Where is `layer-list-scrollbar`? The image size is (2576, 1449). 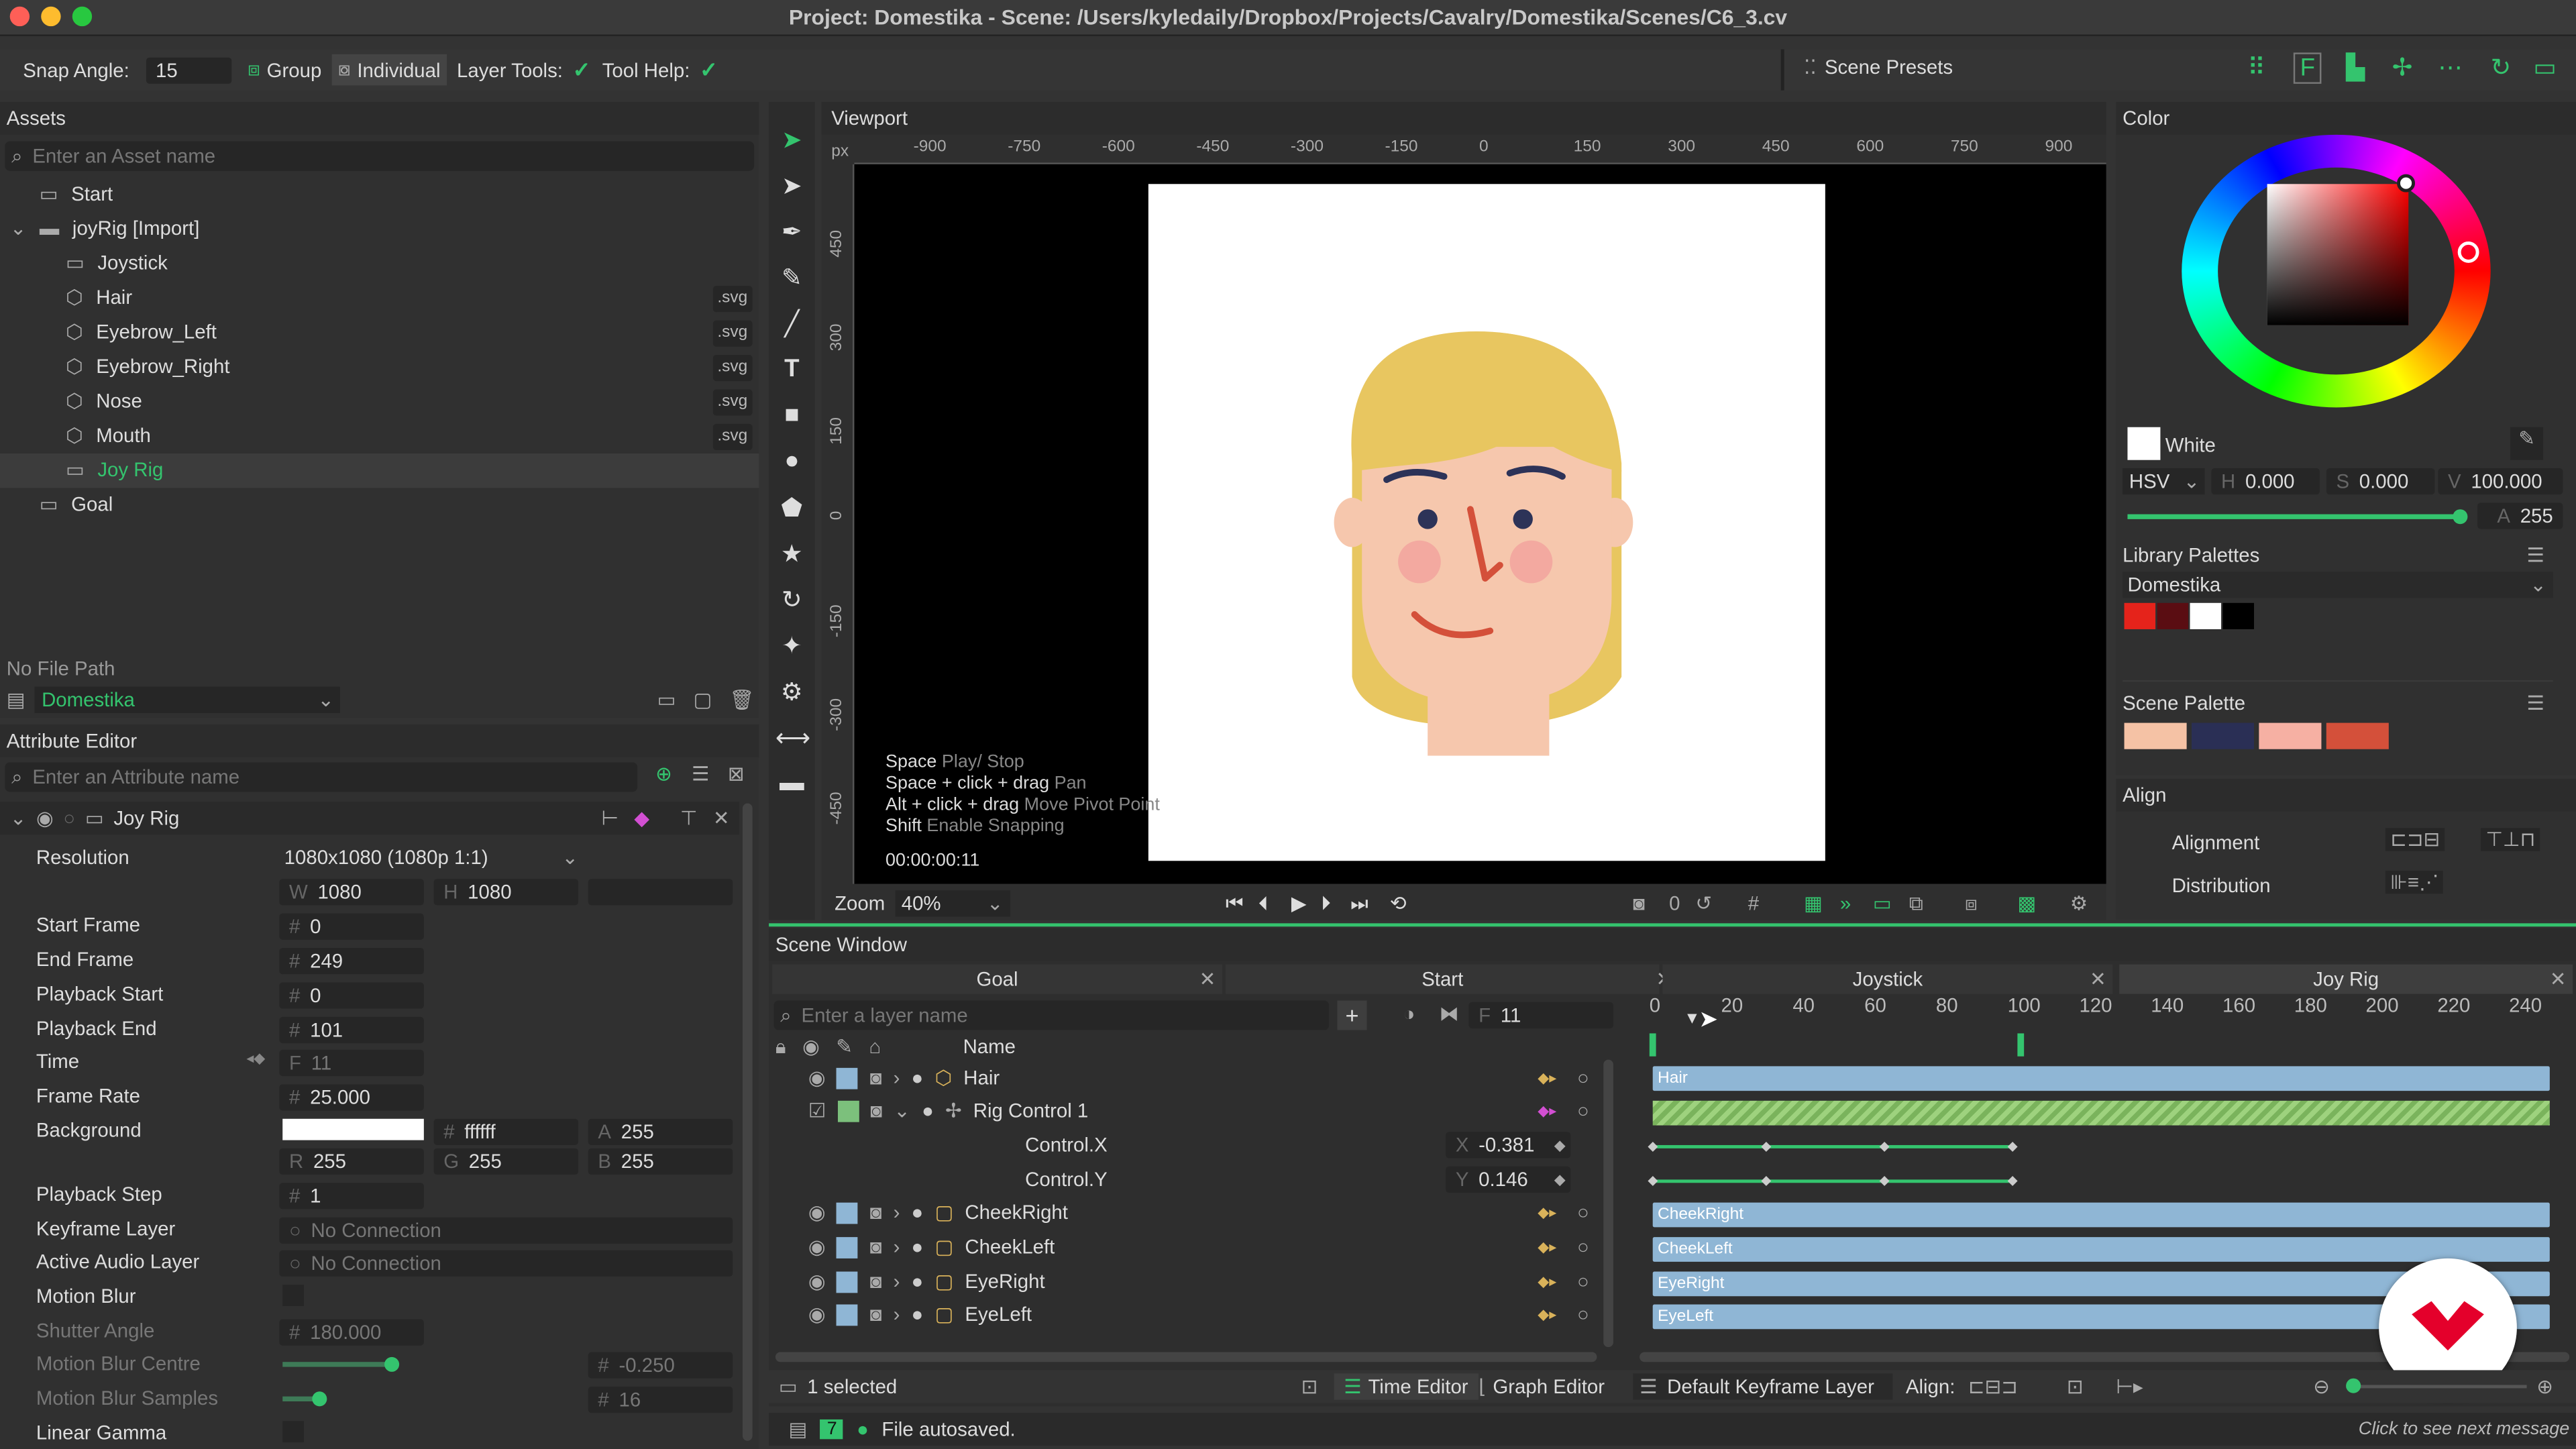
layer-list-scrollbar is located at coordinates (1608, 1203).